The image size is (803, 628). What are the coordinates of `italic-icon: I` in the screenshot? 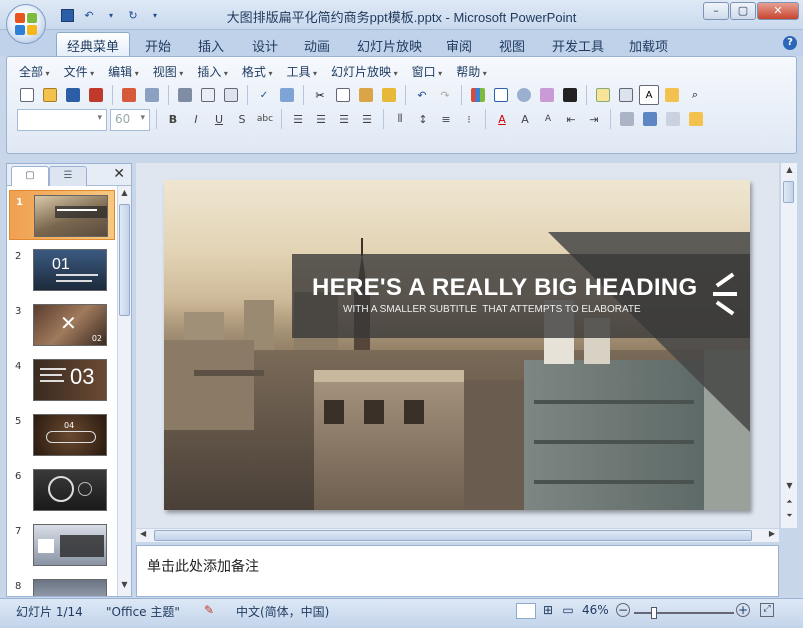 It's located at (196, 119).